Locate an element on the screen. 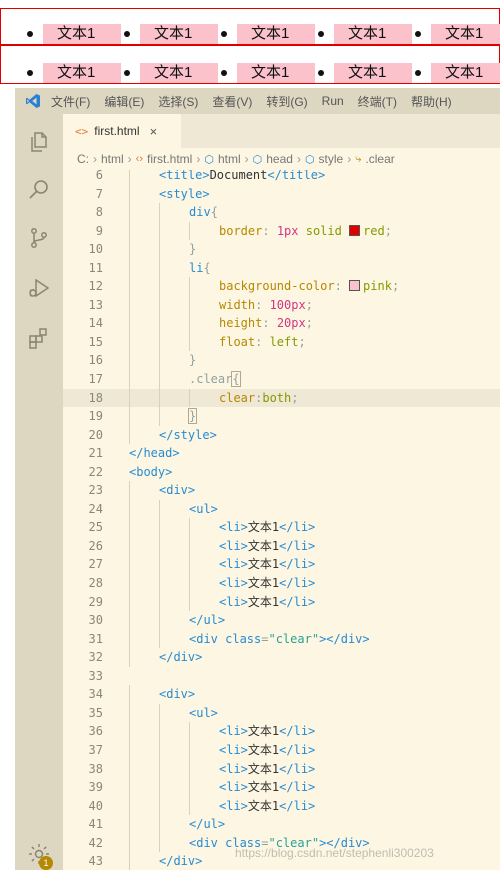 The image size is (500, 870). line-number: 17 is located at coordinates (95, 379).